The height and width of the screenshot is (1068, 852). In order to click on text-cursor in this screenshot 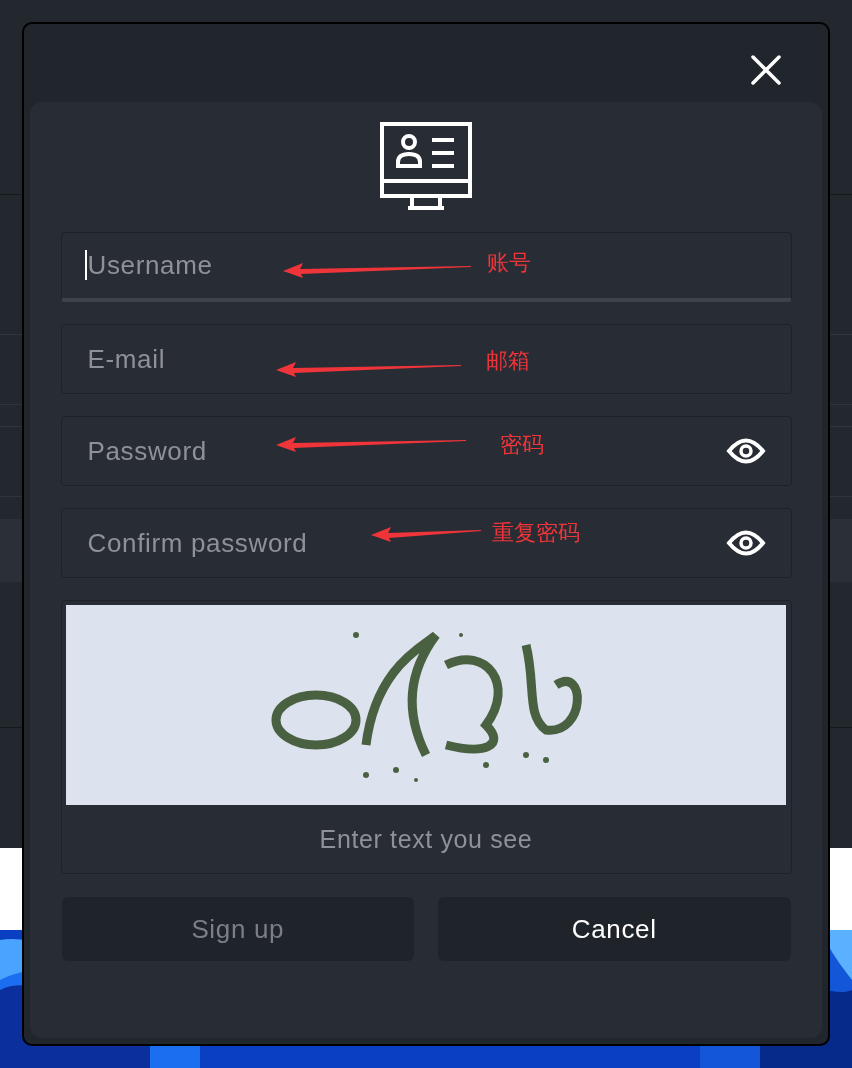, I will do `click(85, 265)`.